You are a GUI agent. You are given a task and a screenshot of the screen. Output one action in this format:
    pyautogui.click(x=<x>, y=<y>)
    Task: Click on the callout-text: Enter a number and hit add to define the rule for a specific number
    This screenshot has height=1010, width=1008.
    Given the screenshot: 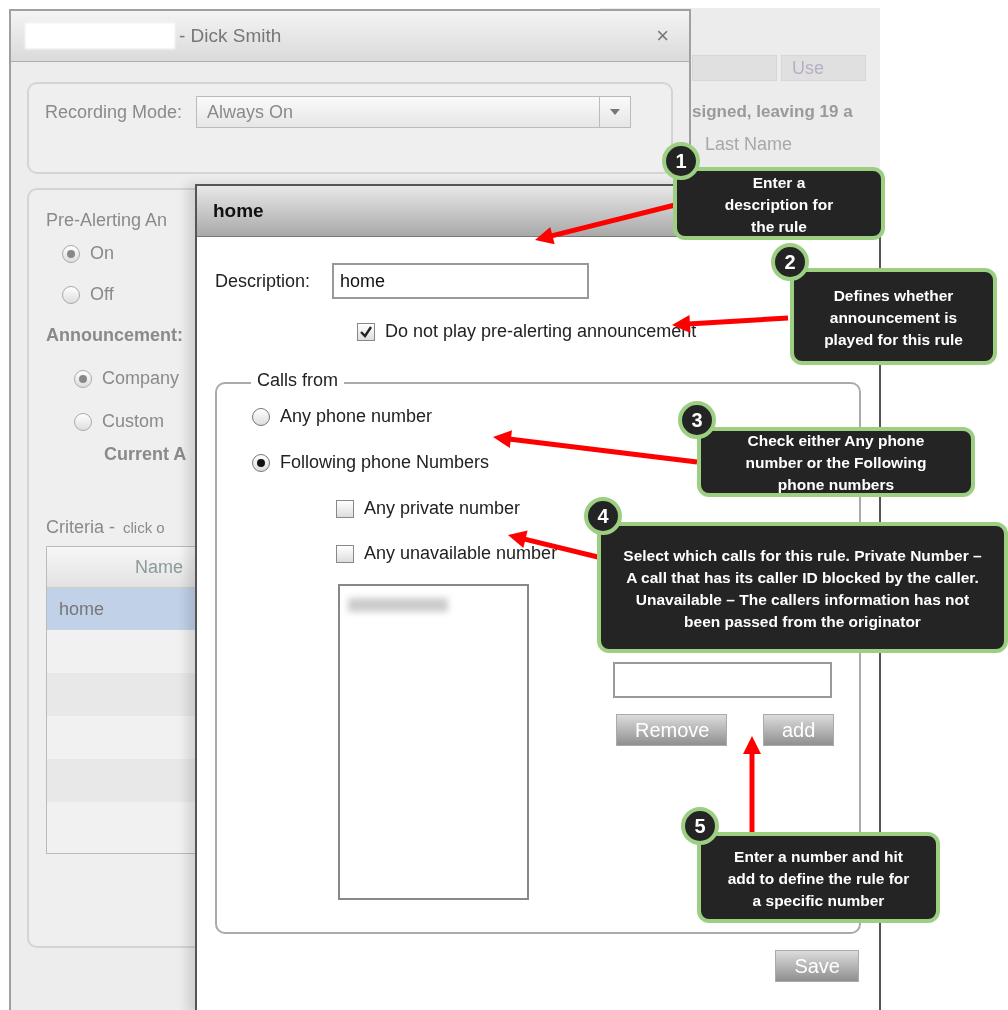 What is the action you would take?
    pyautogui.click(x=818, y=878)
    